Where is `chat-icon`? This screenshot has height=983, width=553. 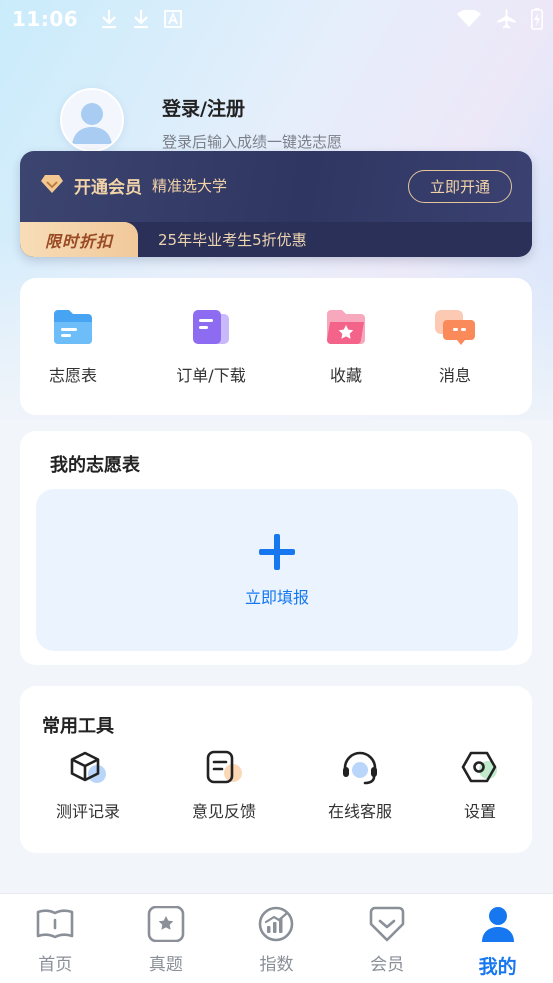 chat-icon is located at coordinates (455, 330).